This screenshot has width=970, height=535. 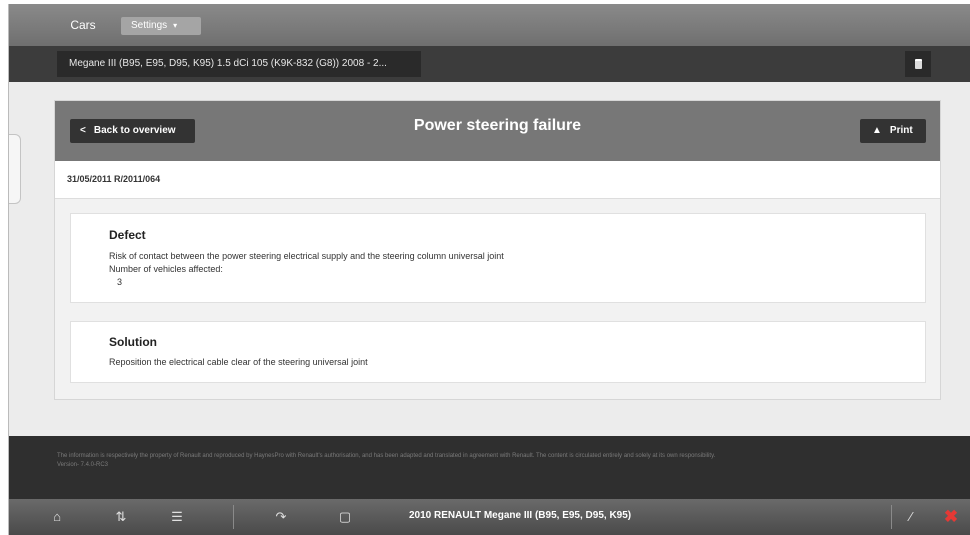 What do you see at coordinates (83, 25) in the screenshot?
I see `tab-cars: Cars` at bounding box center [83, 25].